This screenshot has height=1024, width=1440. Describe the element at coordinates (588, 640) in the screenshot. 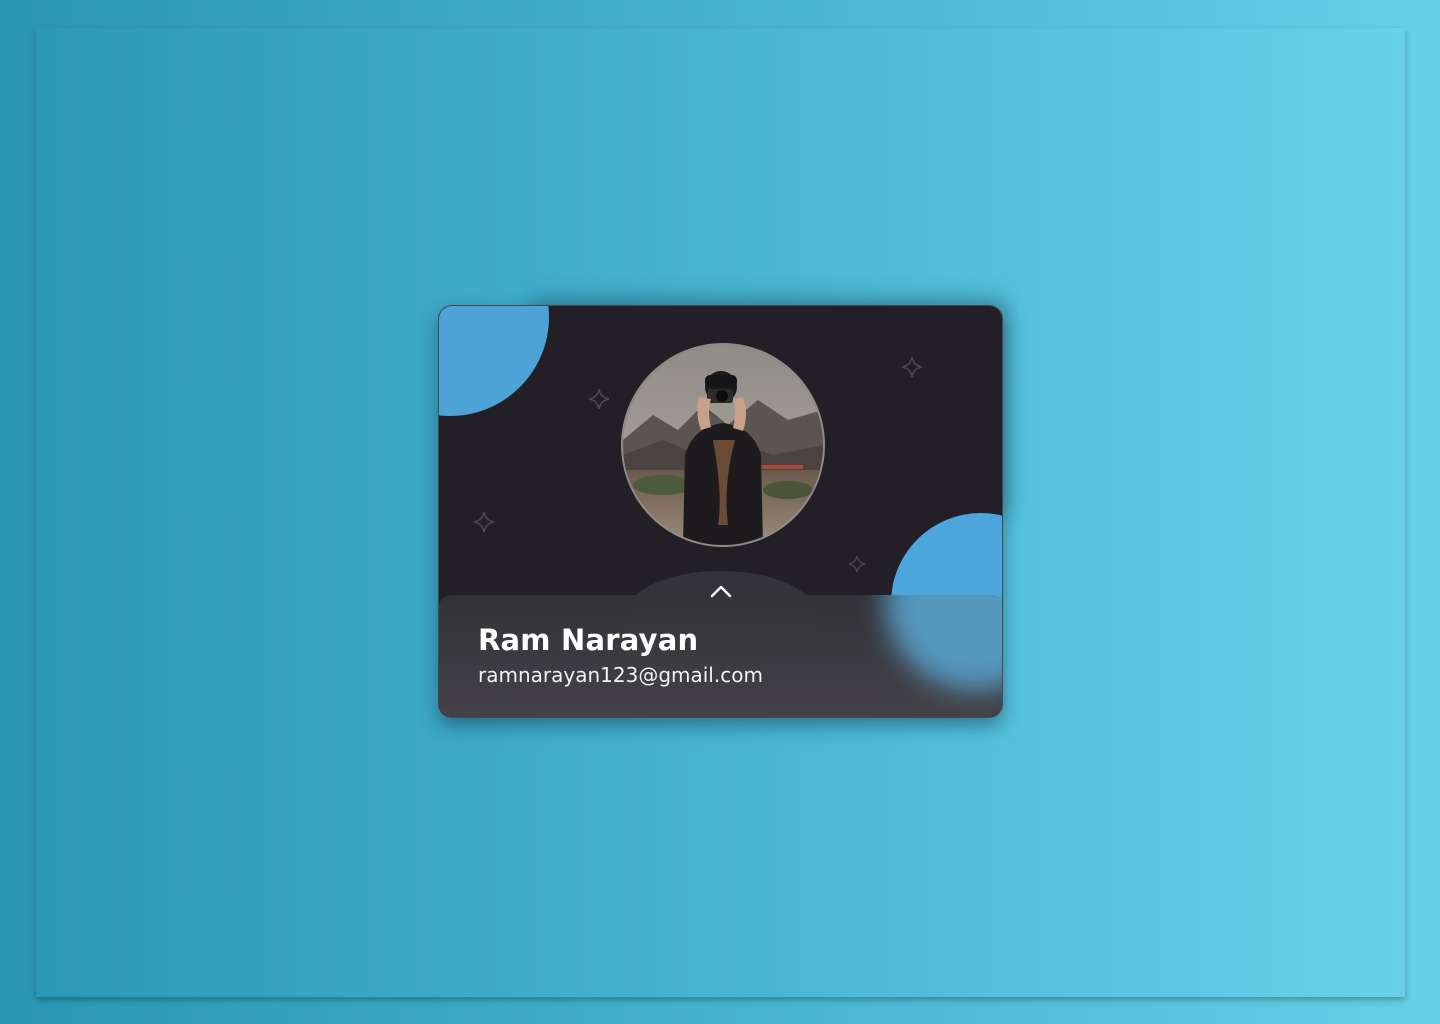

I see `profile-name: Ram Narayan` at that location.